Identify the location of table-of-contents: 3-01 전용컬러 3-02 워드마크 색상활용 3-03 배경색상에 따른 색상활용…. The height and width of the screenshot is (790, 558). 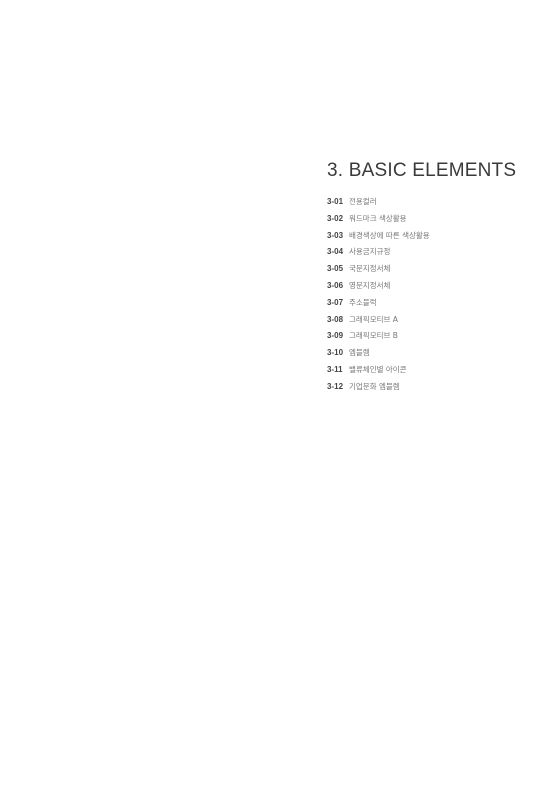
(434, 295).